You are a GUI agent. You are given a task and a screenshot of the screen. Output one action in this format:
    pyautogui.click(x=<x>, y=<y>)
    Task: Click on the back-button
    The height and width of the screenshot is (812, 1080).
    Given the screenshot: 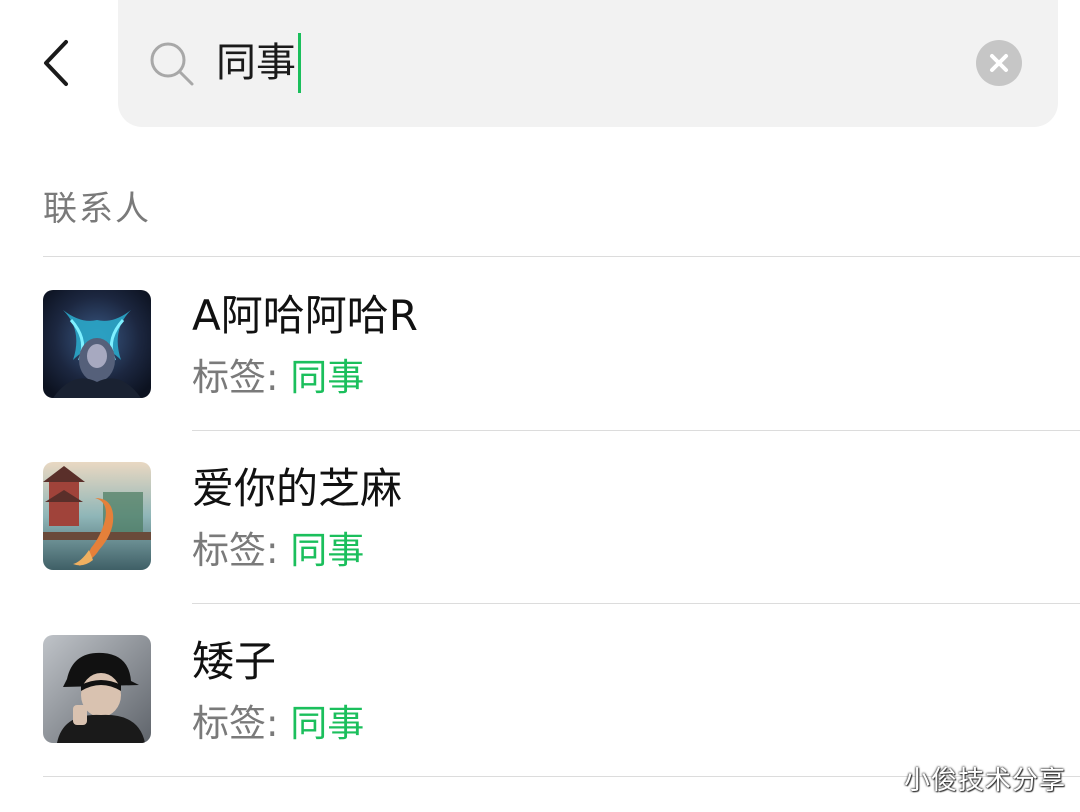 What is the action you would take?
    pyautogui.click(x=58, y=63)
    